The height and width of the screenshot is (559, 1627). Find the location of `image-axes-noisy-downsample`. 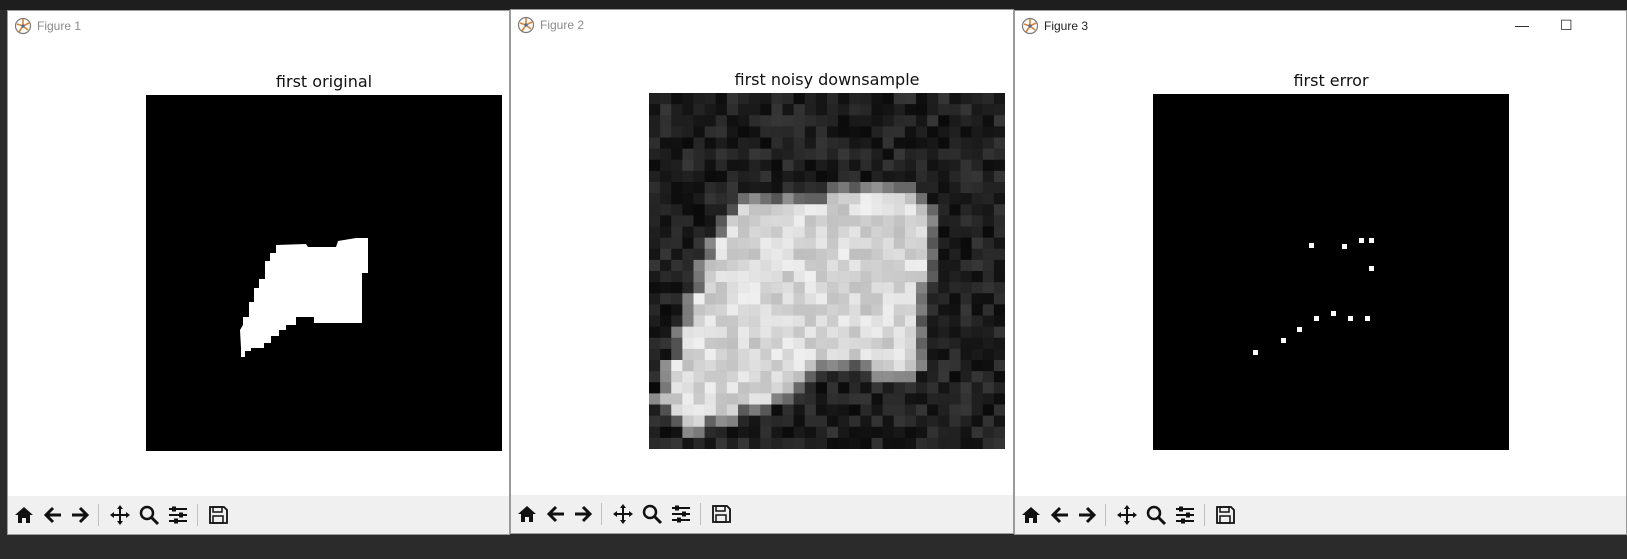

image-axes-noisy-downsample is located at coordinates (827, 271).